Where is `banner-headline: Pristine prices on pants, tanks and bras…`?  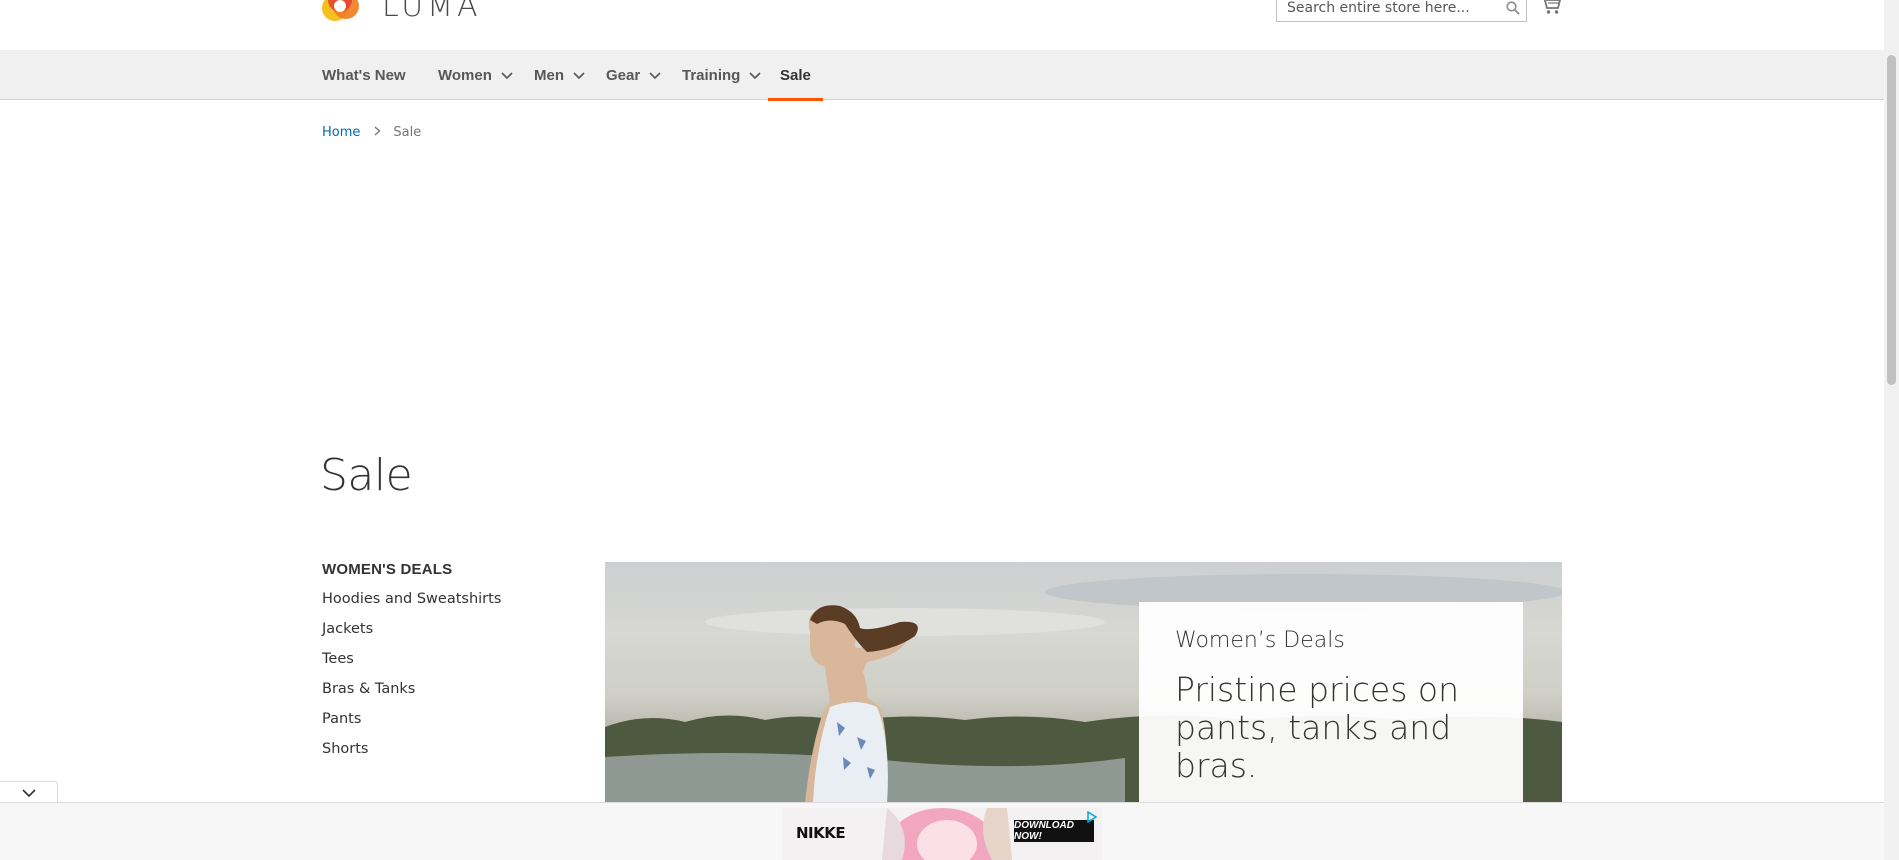
banner-headline: Pristine prices on pants, tanks and bras… is located at coordinates (1317, 727).